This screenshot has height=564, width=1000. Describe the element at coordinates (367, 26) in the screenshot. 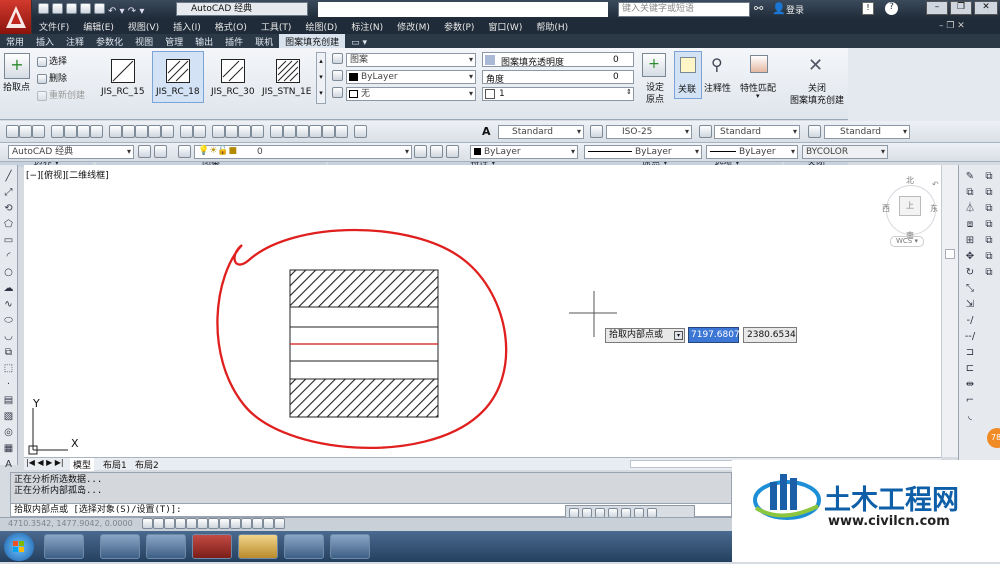

I see `menu-dimension: 标注(N)` at that location.